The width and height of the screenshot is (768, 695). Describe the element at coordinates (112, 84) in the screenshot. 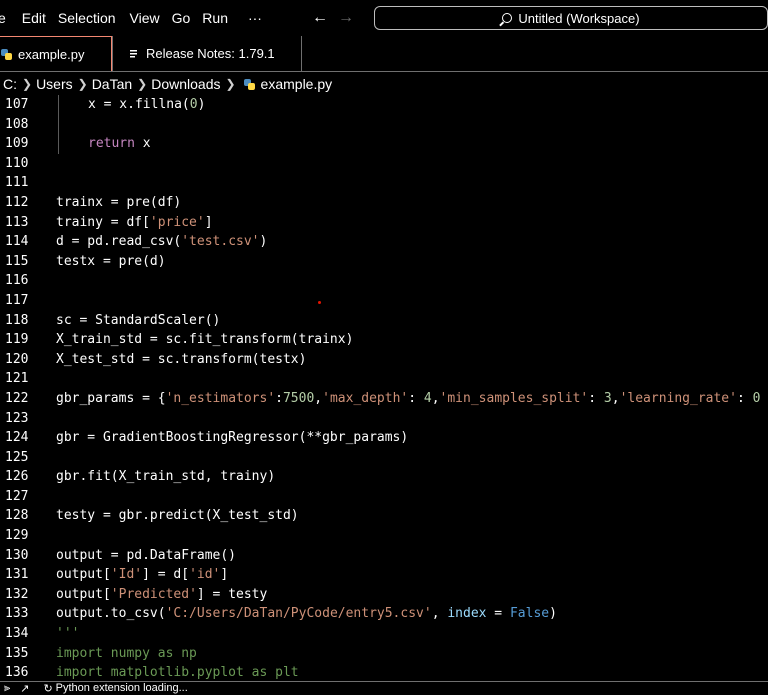

I see `breadcrumb-item-datan: DaTan` at that location.